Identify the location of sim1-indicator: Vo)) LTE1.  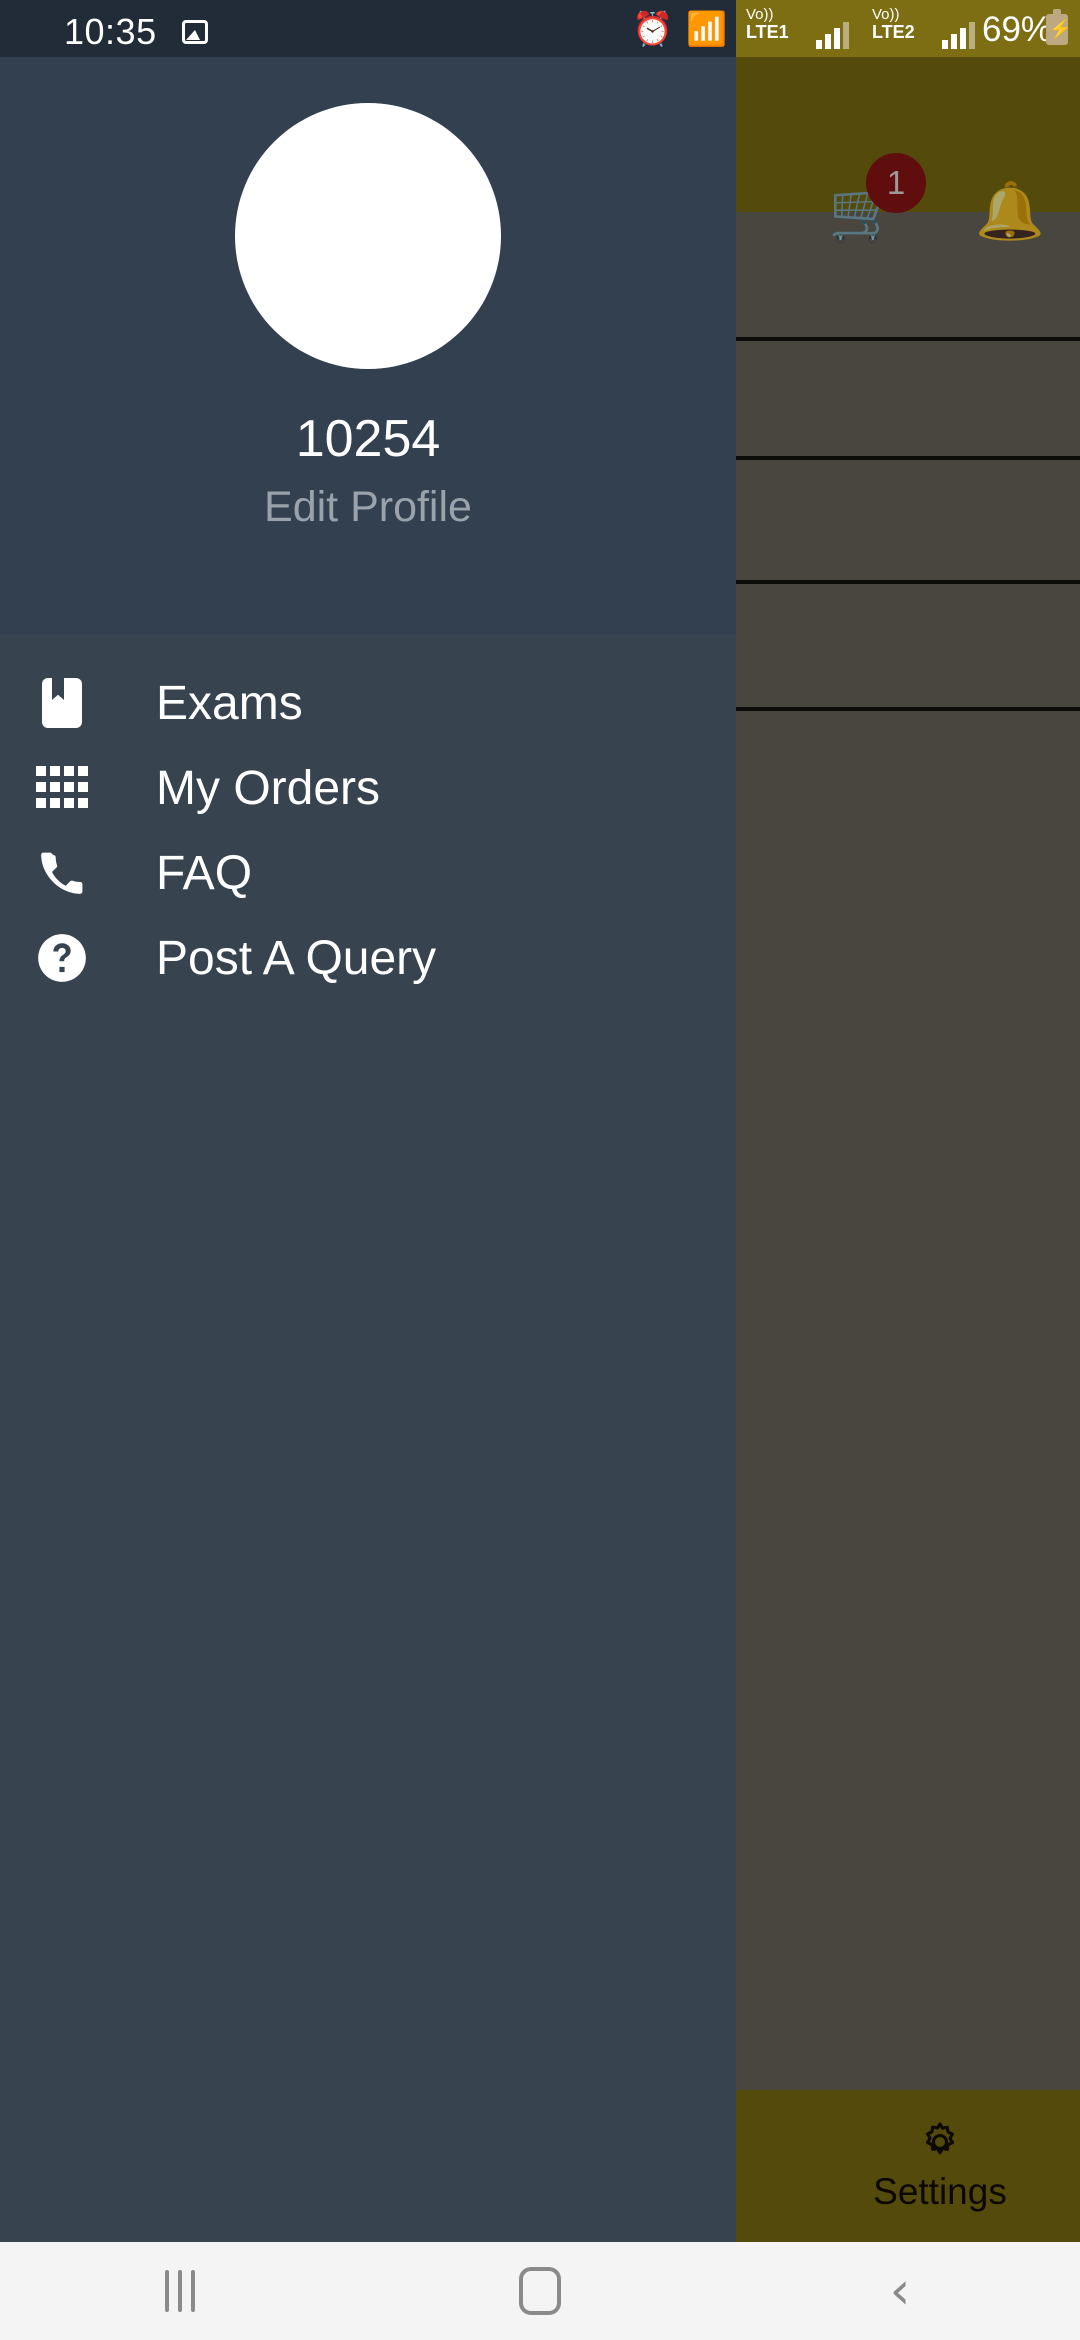
(767, 24).